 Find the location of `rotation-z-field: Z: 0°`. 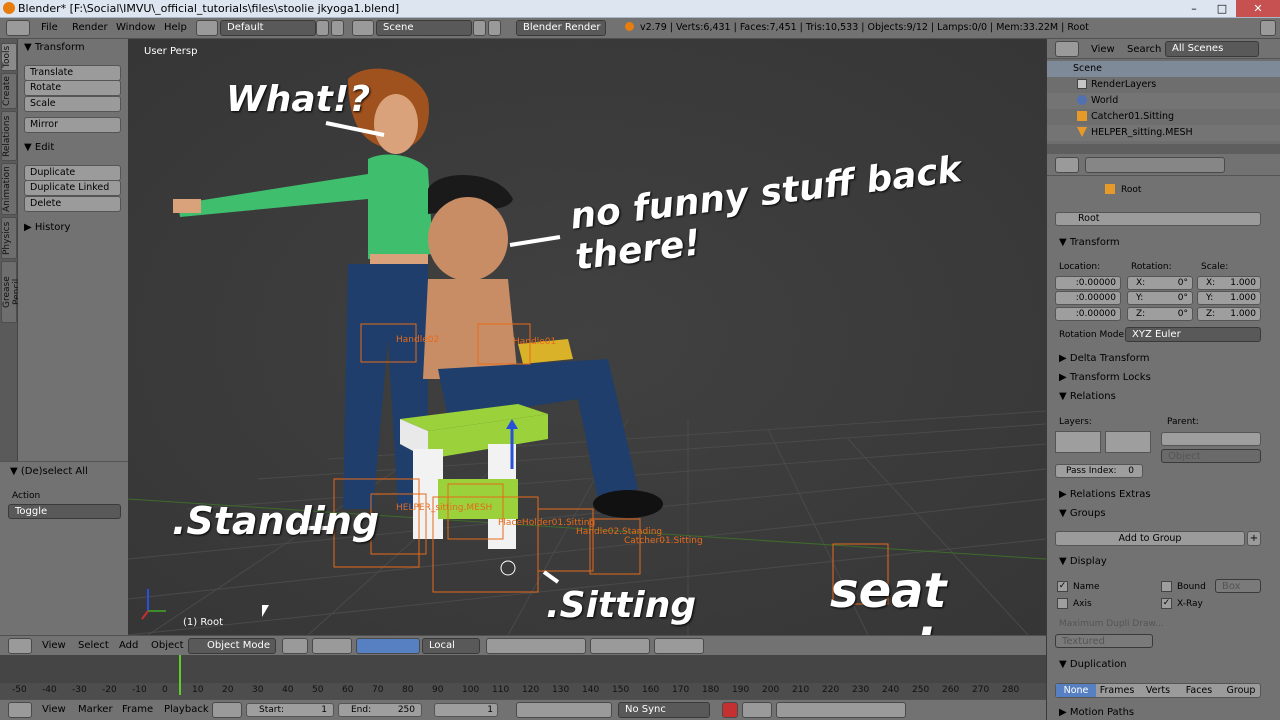

rotation-z-field: Z: 0° is located at coordinates (1160, 314).